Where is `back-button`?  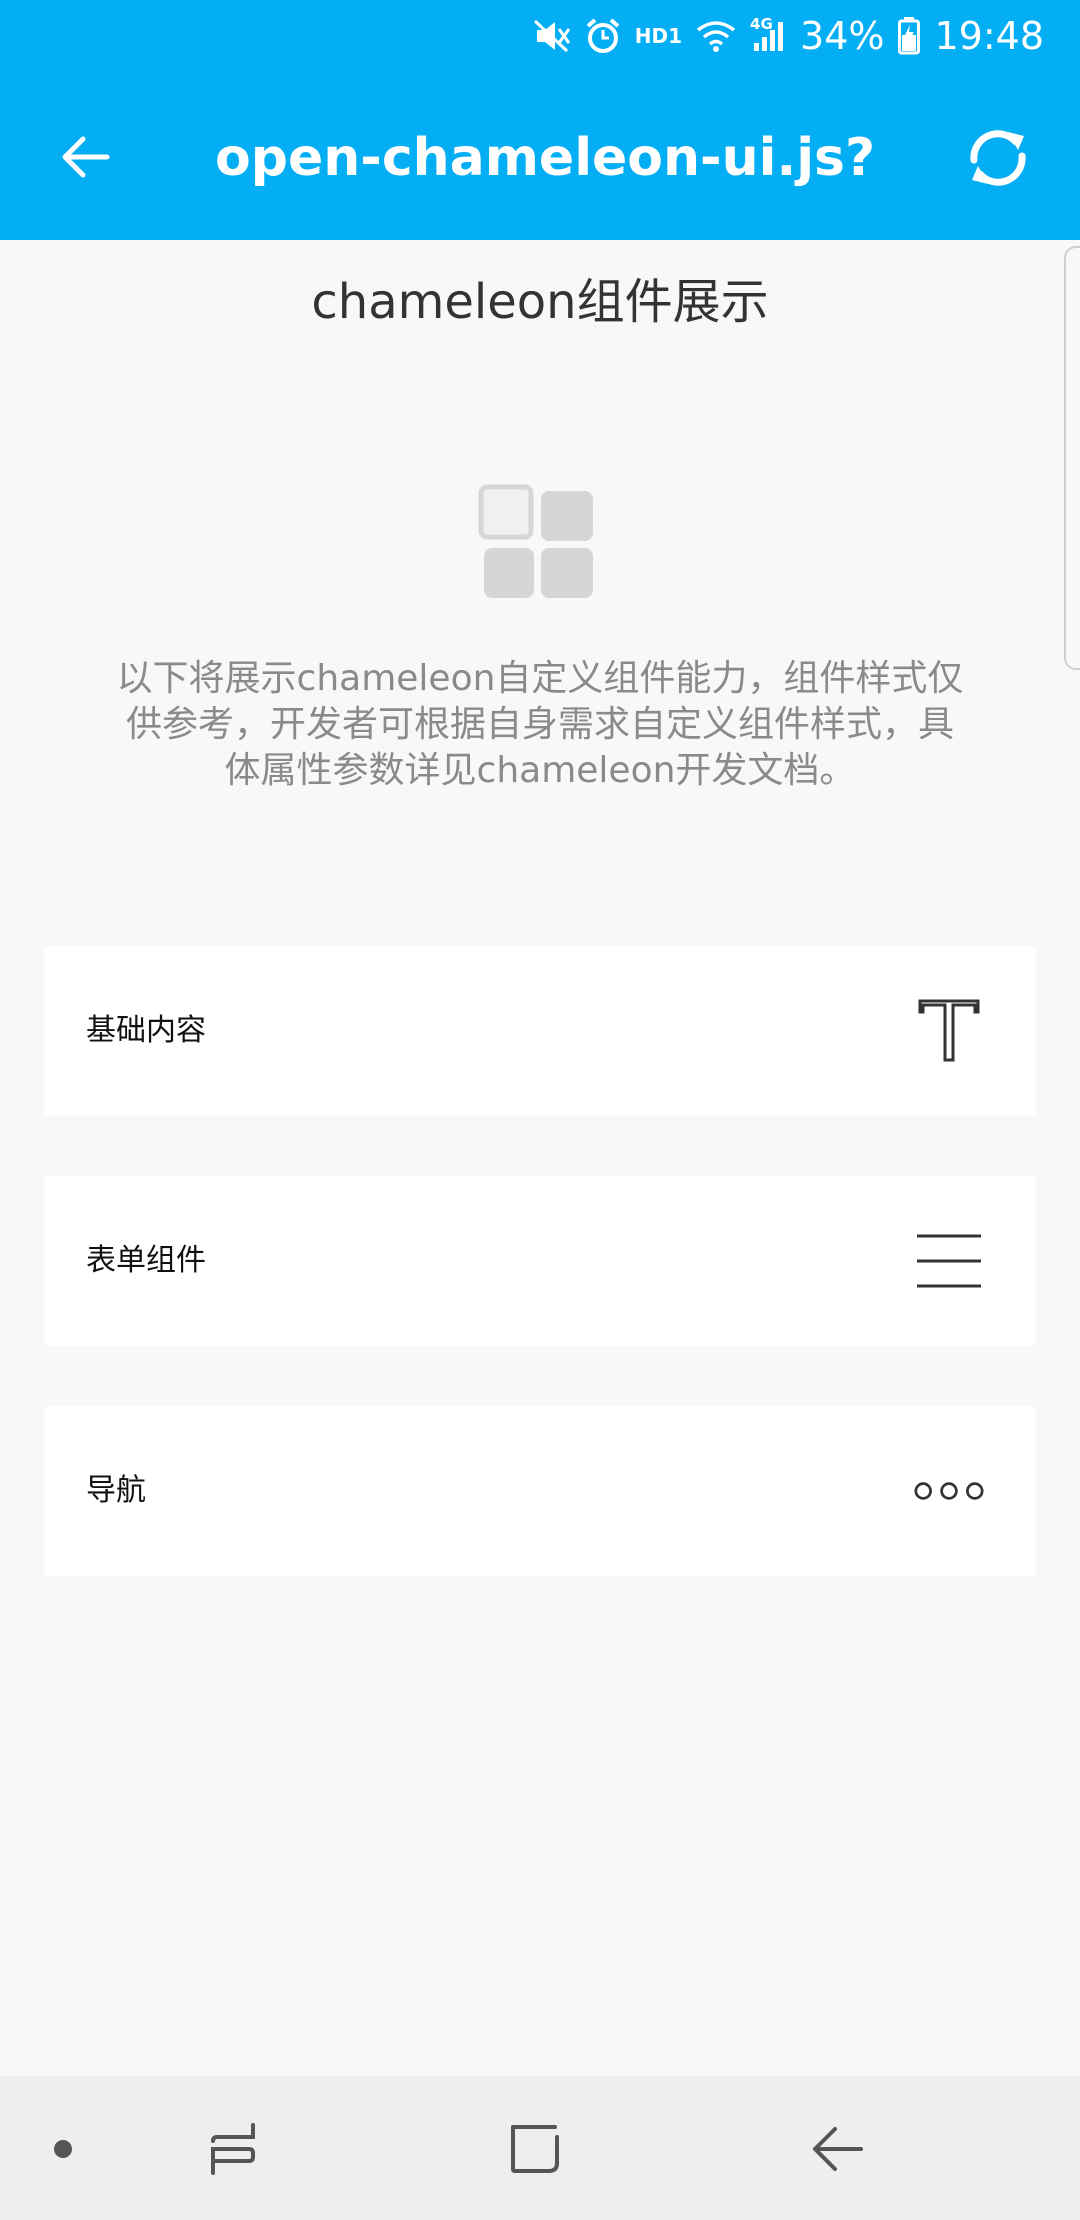
back-button is located at coordinates (85, 157).